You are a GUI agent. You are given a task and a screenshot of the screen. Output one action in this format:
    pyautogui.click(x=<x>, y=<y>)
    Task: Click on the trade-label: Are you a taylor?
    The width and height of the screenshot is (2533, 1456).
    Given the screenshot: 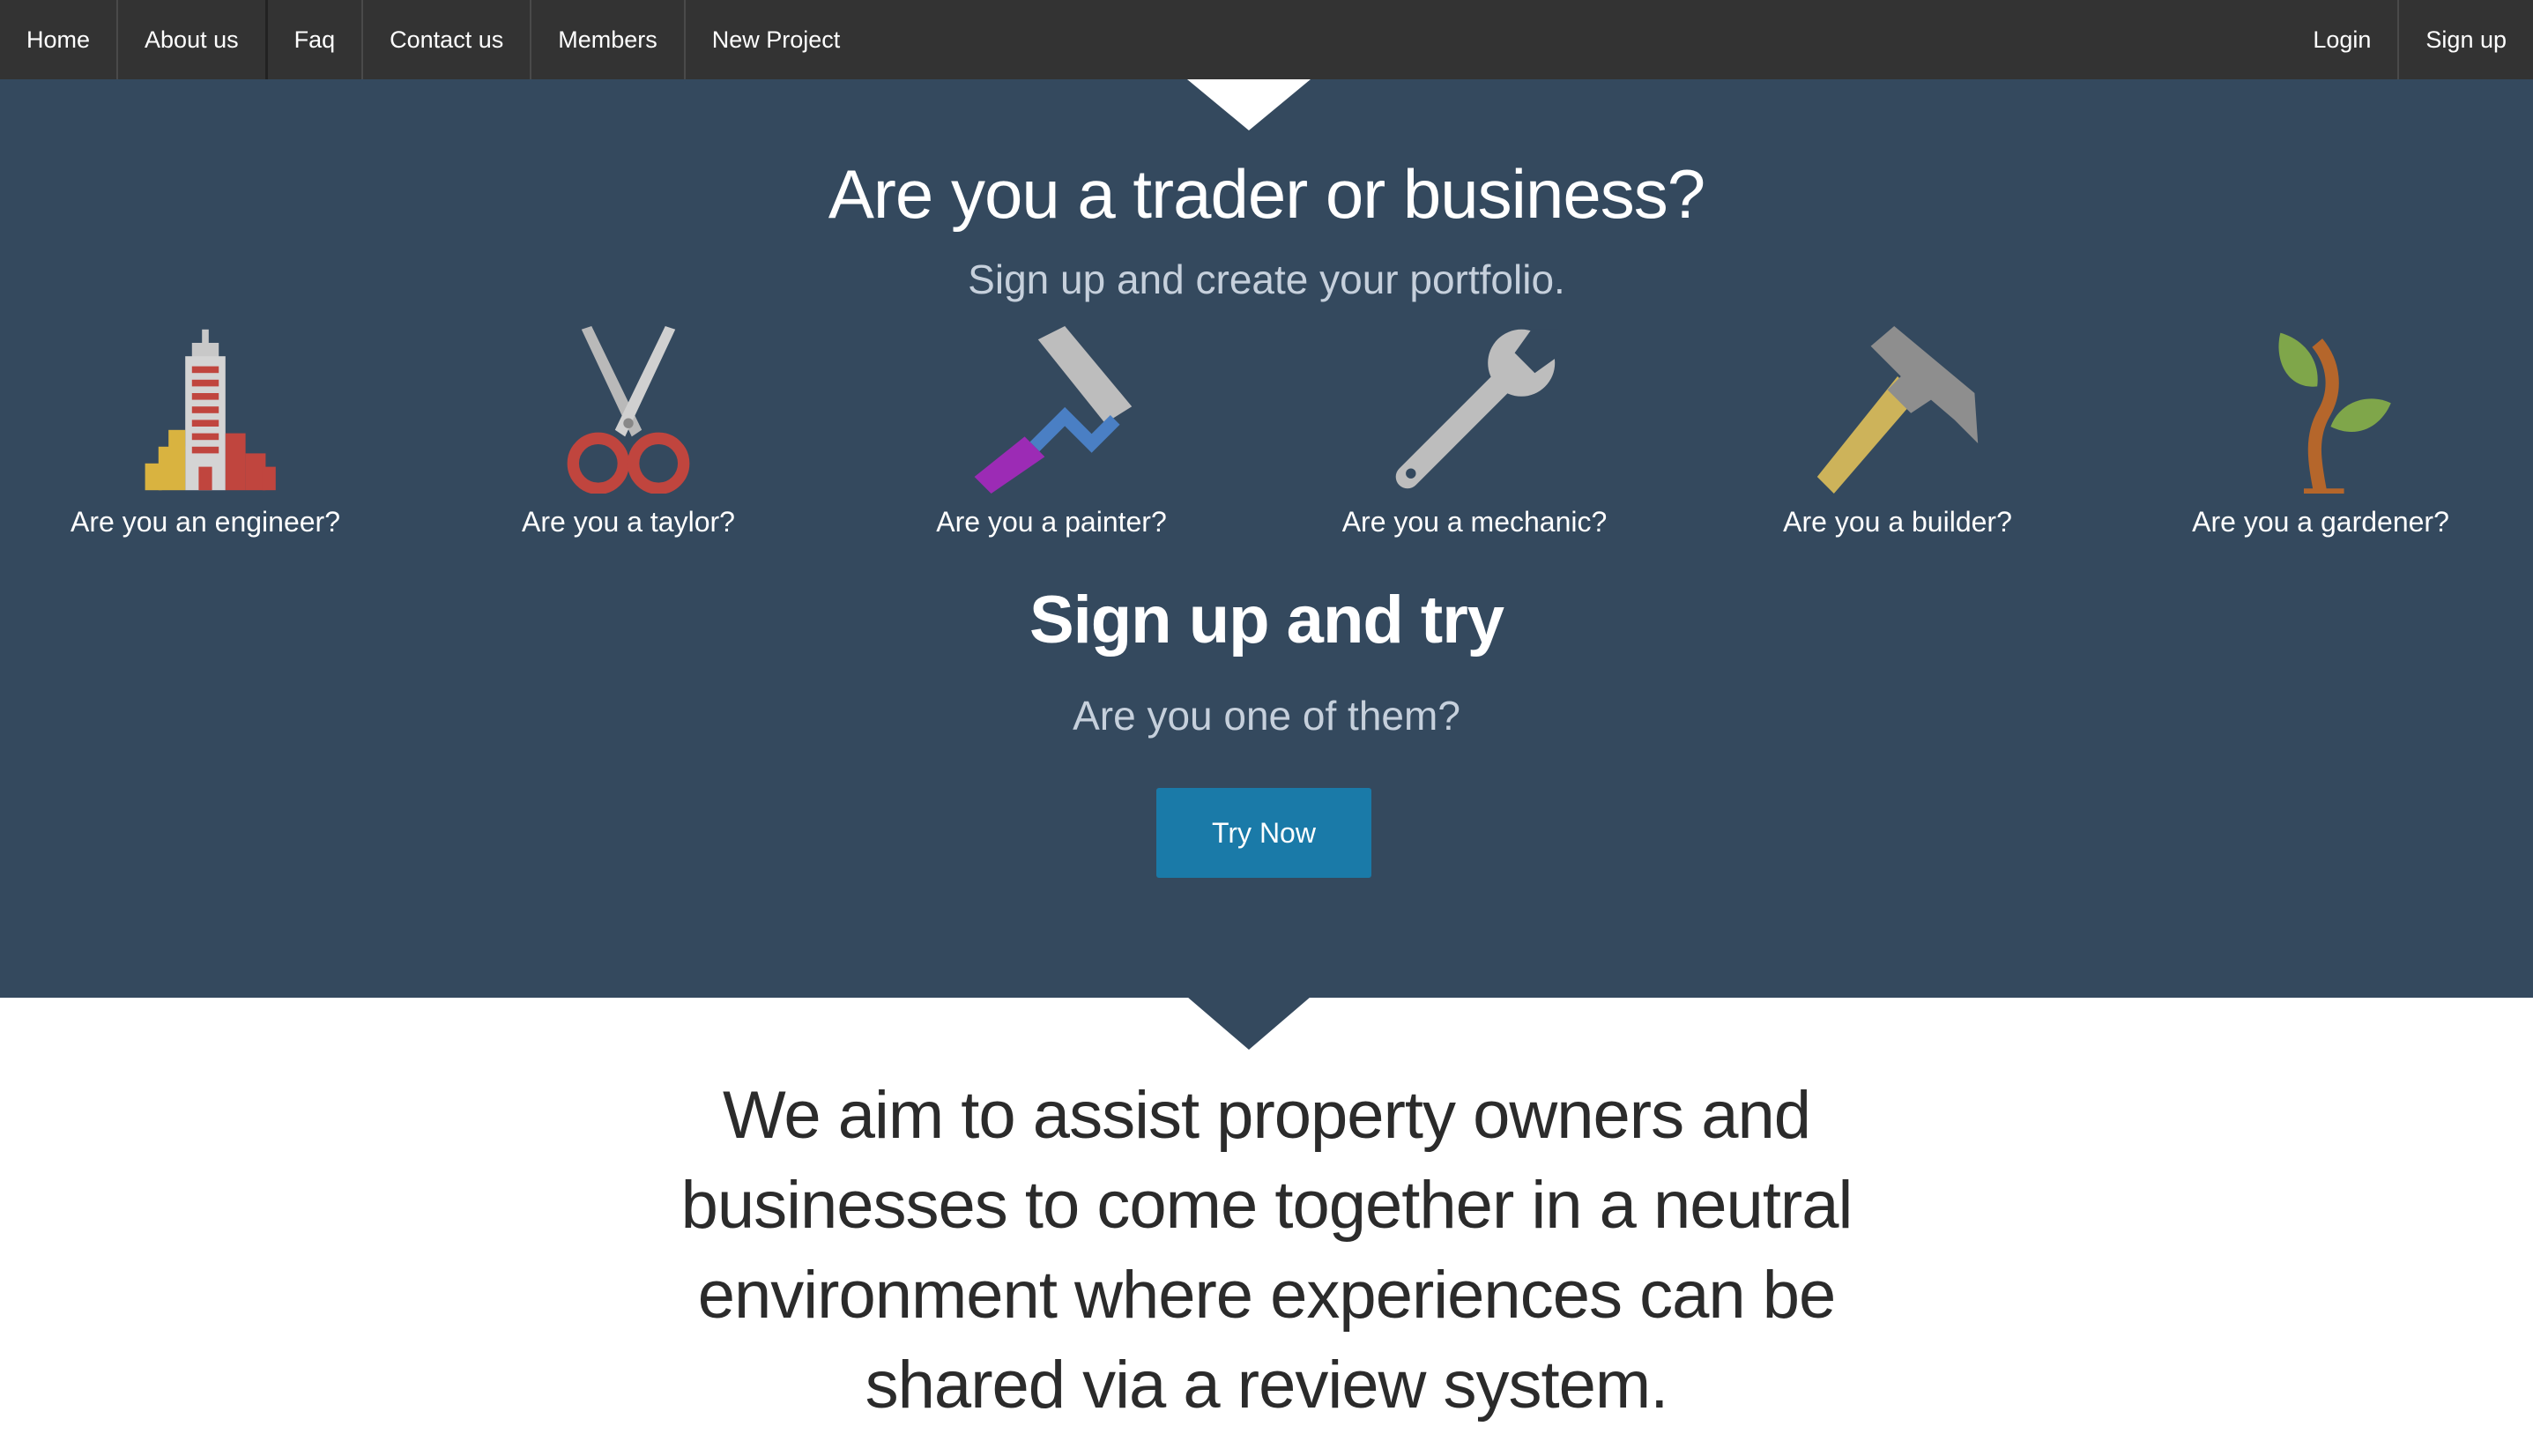 What is the action you would take?
    pyautogui.click(x=628, y=522)
    